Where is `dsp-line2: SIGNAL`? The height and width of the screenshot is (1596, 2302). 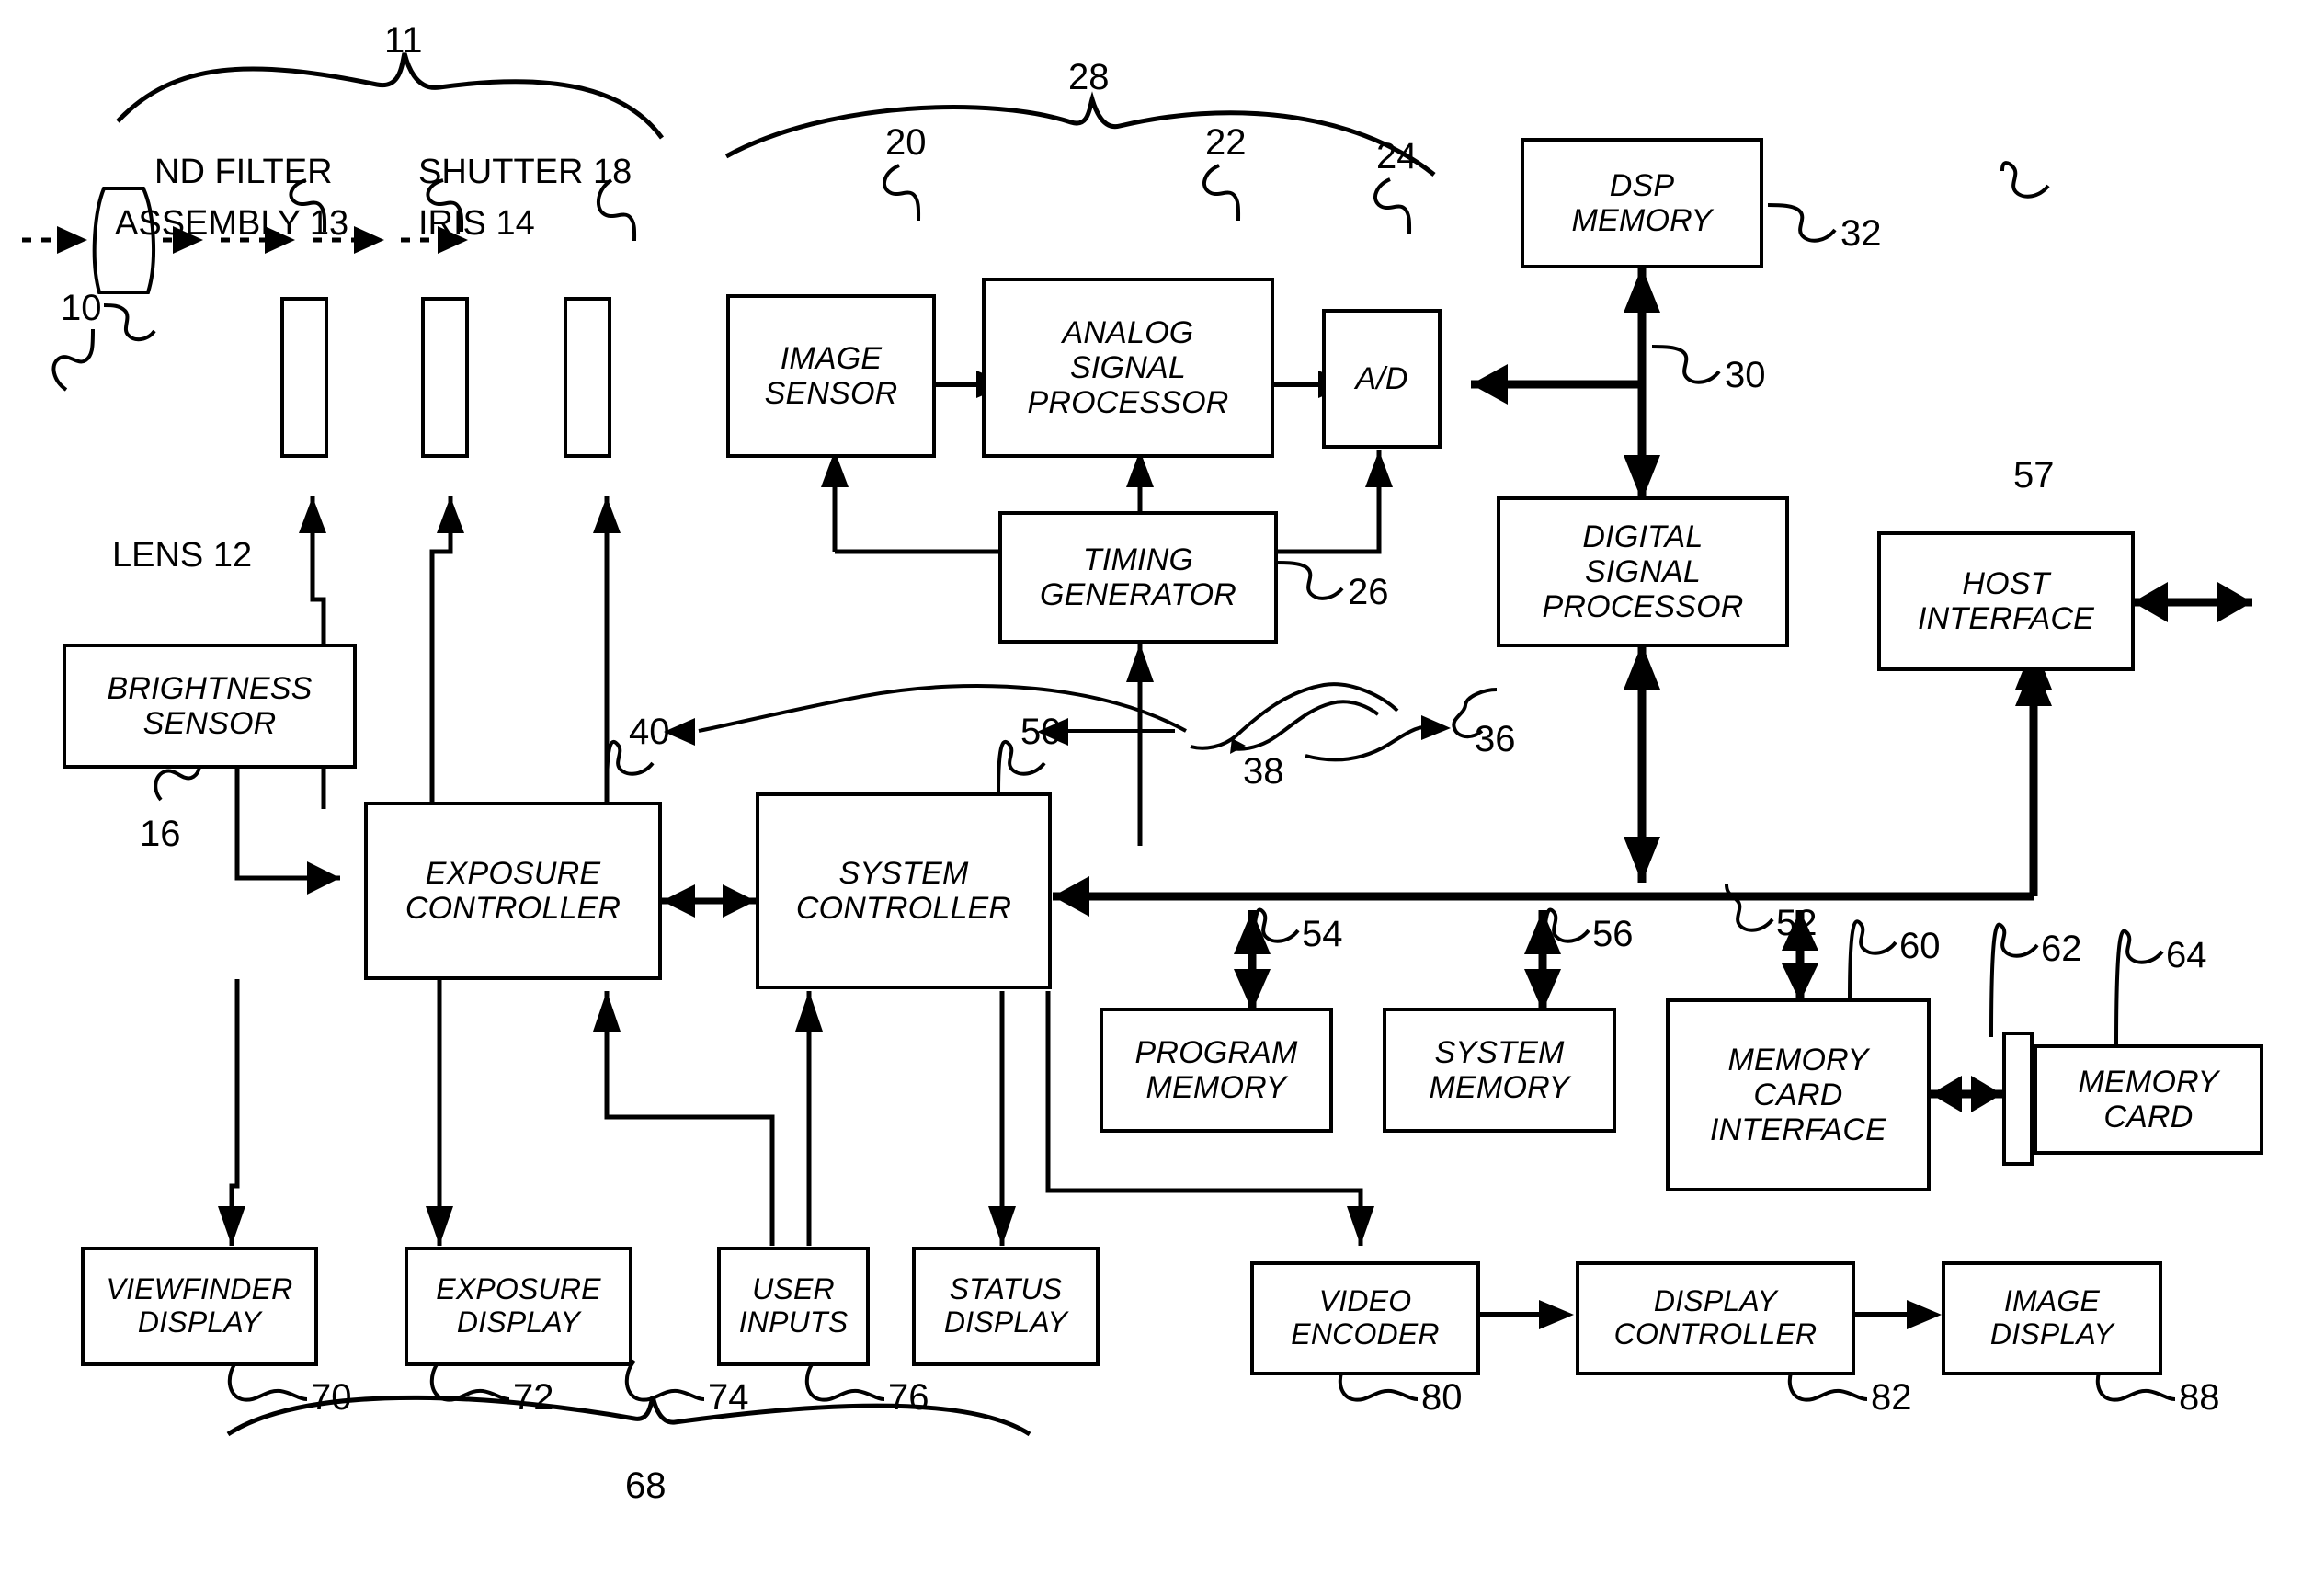 dsp-line2: SIGNAL is located at coordinates (1643, 571).